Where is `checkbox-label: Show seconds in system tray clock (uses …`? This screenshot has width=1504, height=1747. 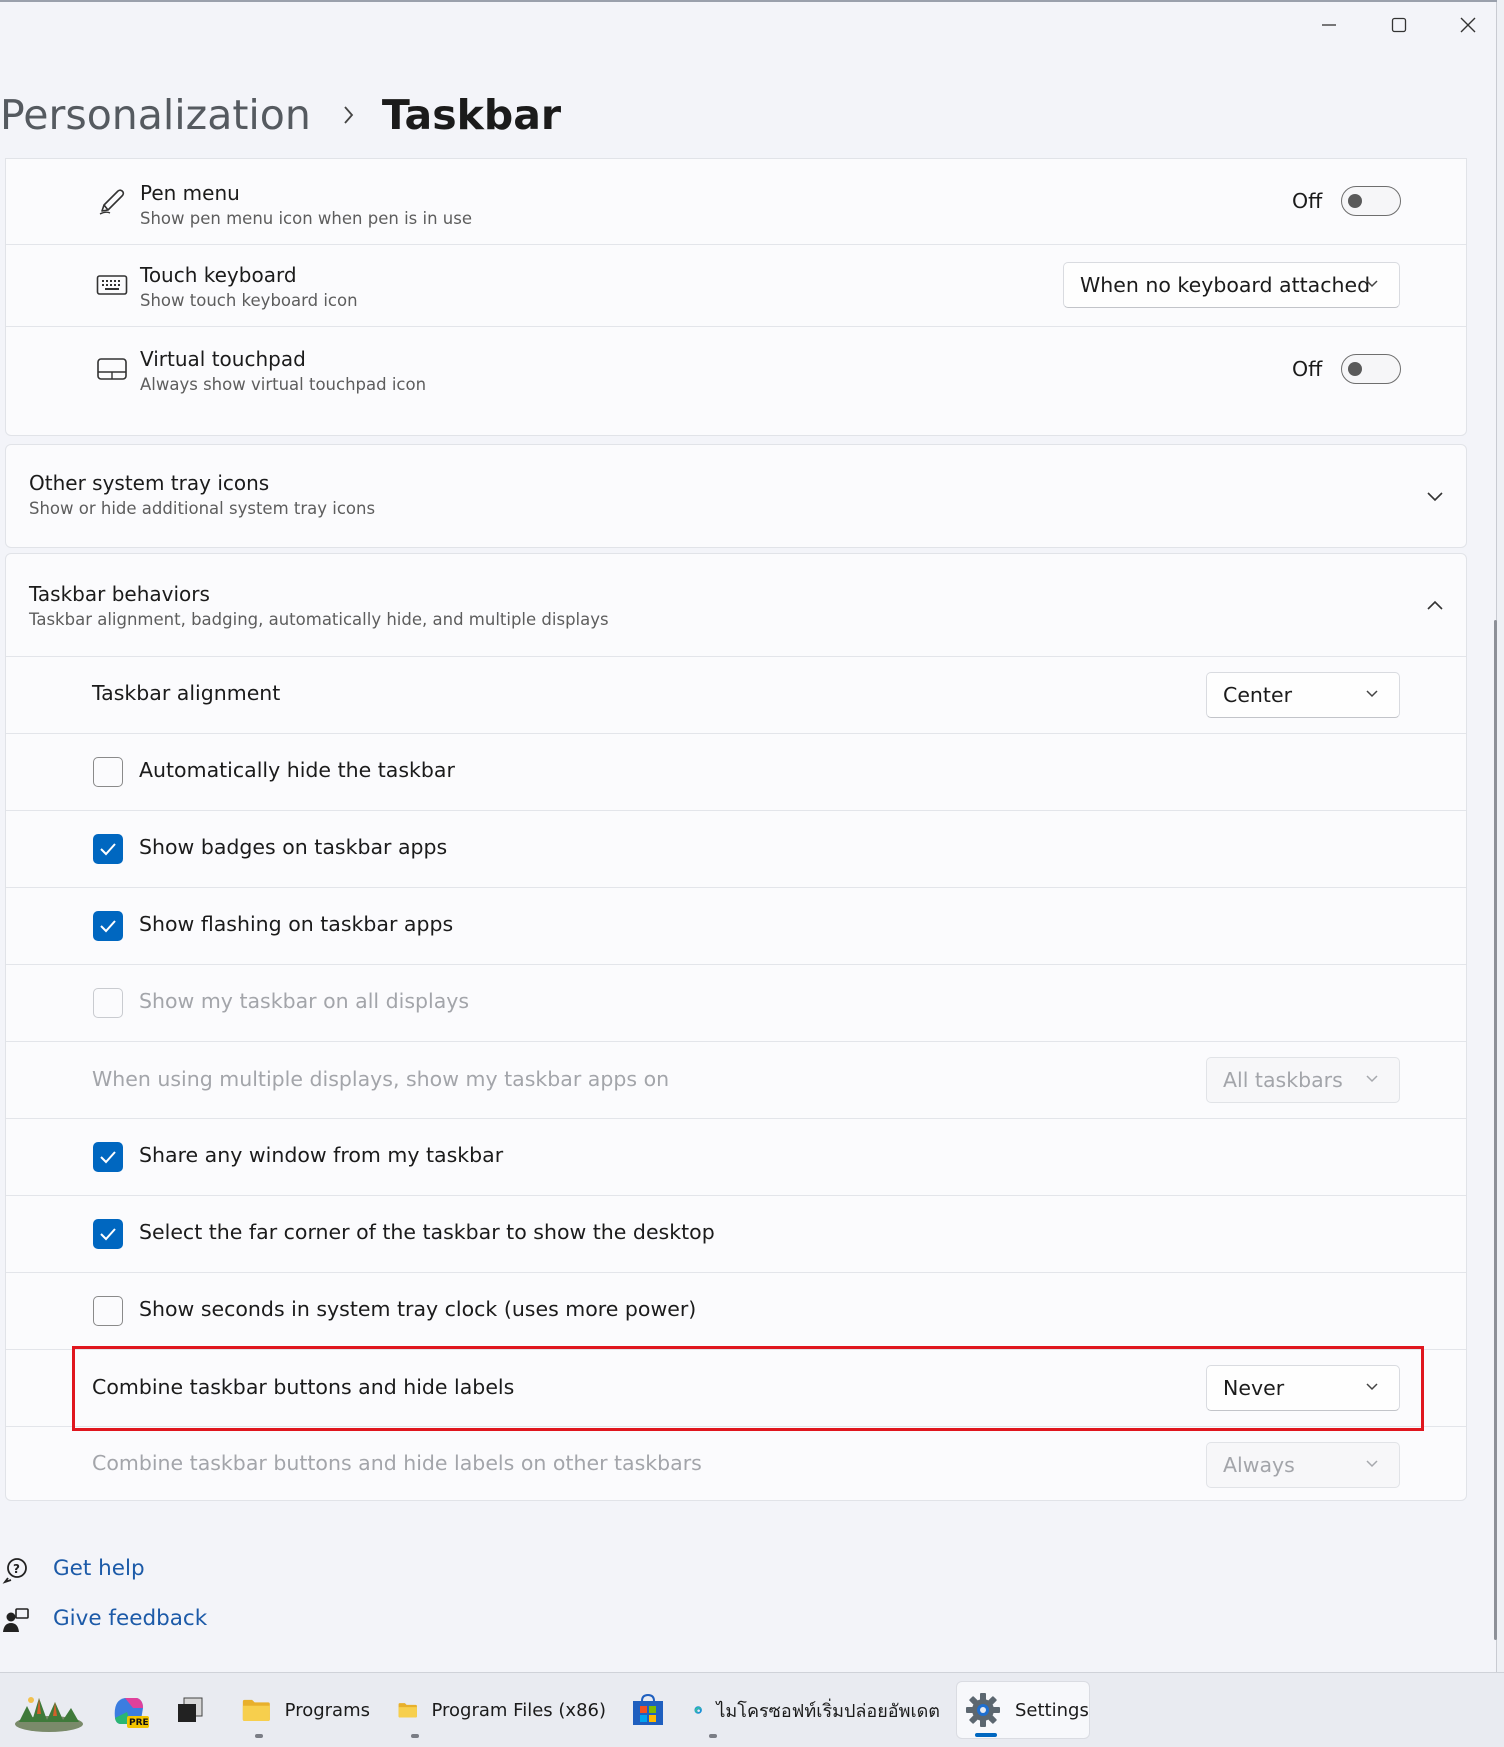 checkbox-label: Show seconds in system tray clock (uses … is located at coordinates (418, 1309).